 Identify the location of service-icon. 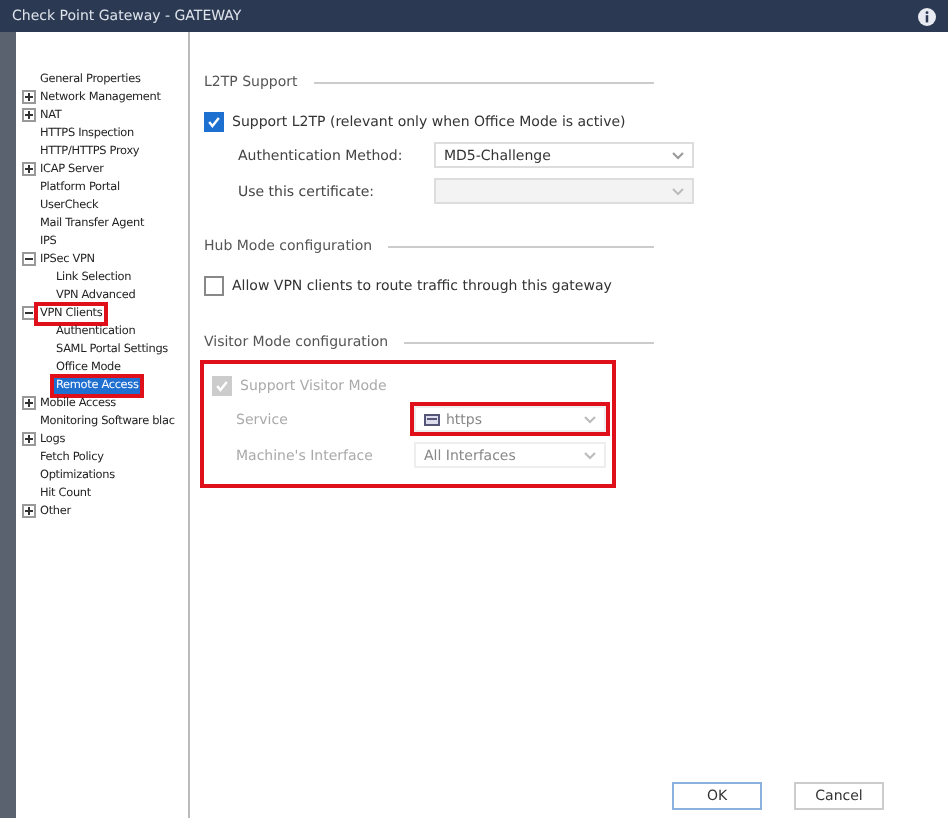
(432, 419).